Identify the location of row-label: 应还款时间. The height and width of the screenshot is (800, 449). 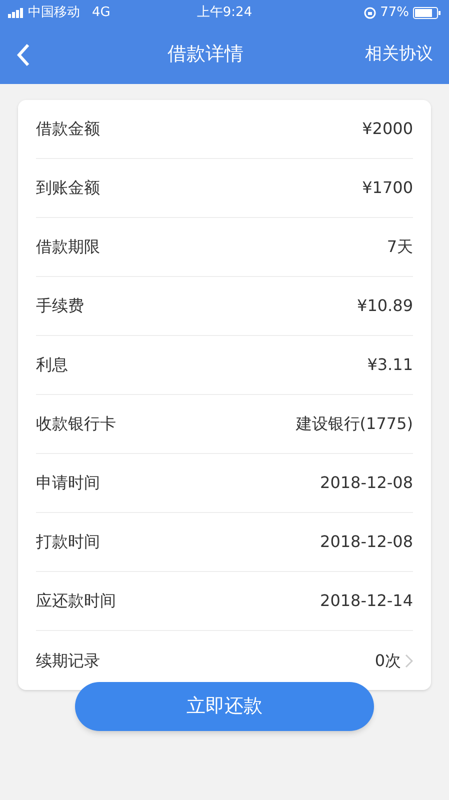
(76, 601).